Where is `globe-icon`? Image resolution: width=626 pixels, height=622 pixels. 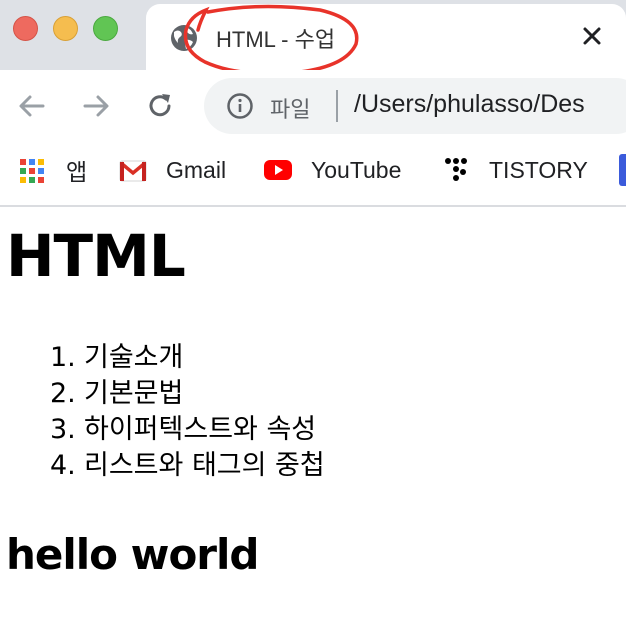 globe-icon is located at coordinates (184, 38).